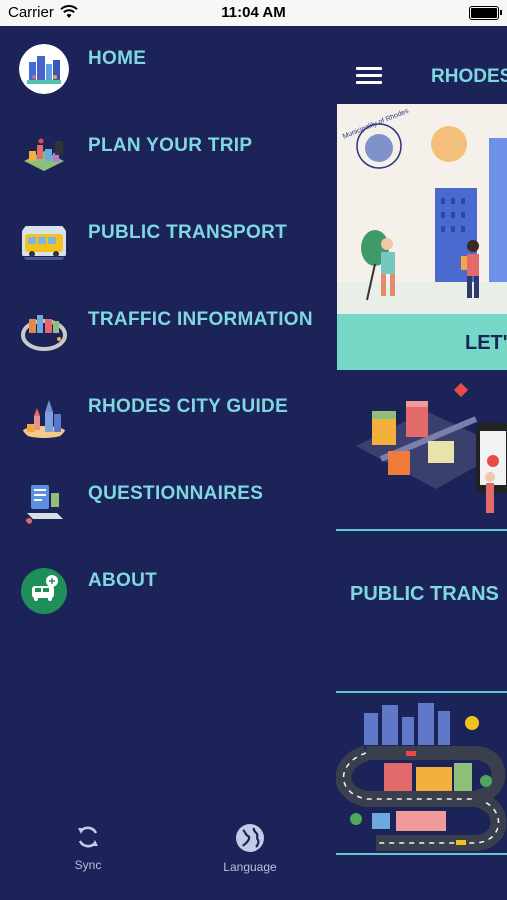 The height and width of the screenshot is (900, 507). What do you see at coordinates (469, 76) in the screenshot?
I see `app-title: RHODES` at bounding box center [469, 76].